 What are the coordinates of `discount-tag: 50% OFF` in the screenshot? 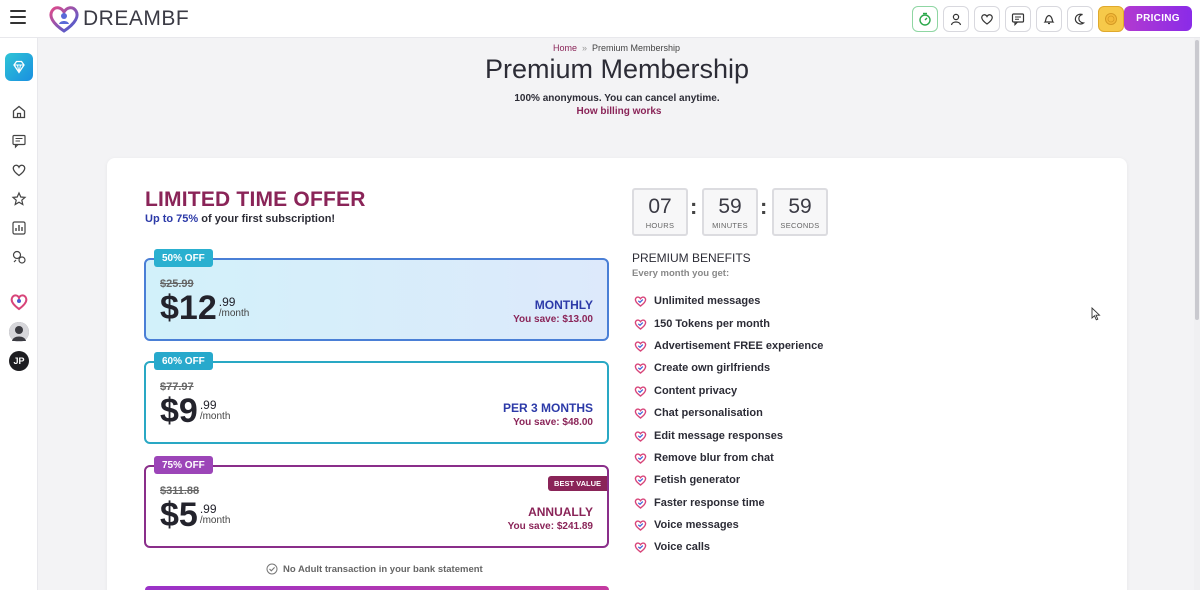 It's located at (183, 258).